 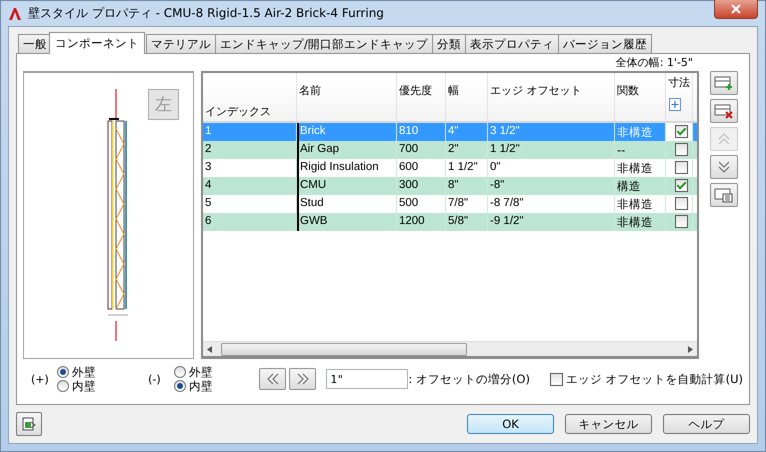 I want to click on add-icon, so click(x=675, y=104).